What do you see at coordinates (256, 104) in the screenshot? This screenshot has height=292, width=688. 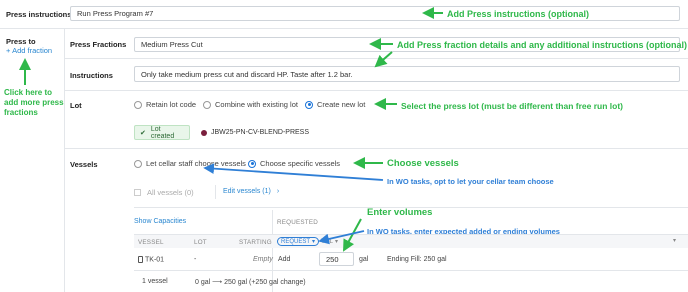 I see `lot-option-combine-label: Combine with existing lot` at bounding box center [256, 104].